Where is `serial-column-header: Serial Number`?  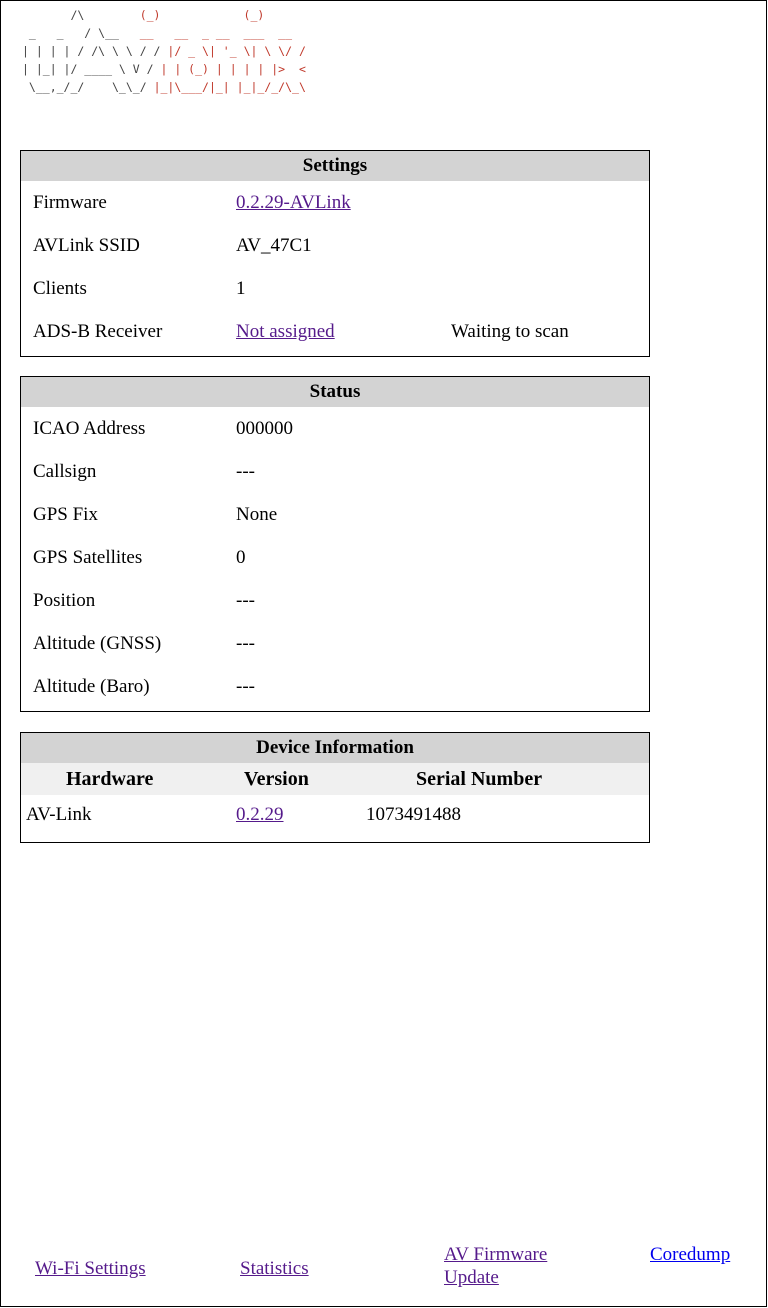 serial-column-header: Serial Number is located at coordinates (479, 779).